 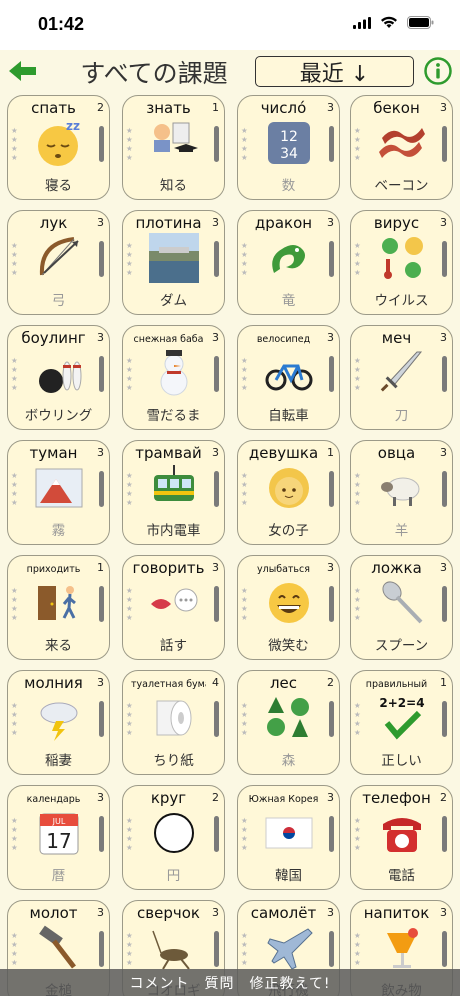 I want to click on info-icon, so click(x=438, y=71).